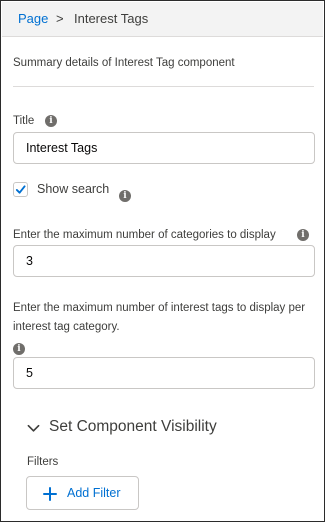  Describe the element at coordinates (24, 121) in the screenshot. I see `title-label: Title` at that location.